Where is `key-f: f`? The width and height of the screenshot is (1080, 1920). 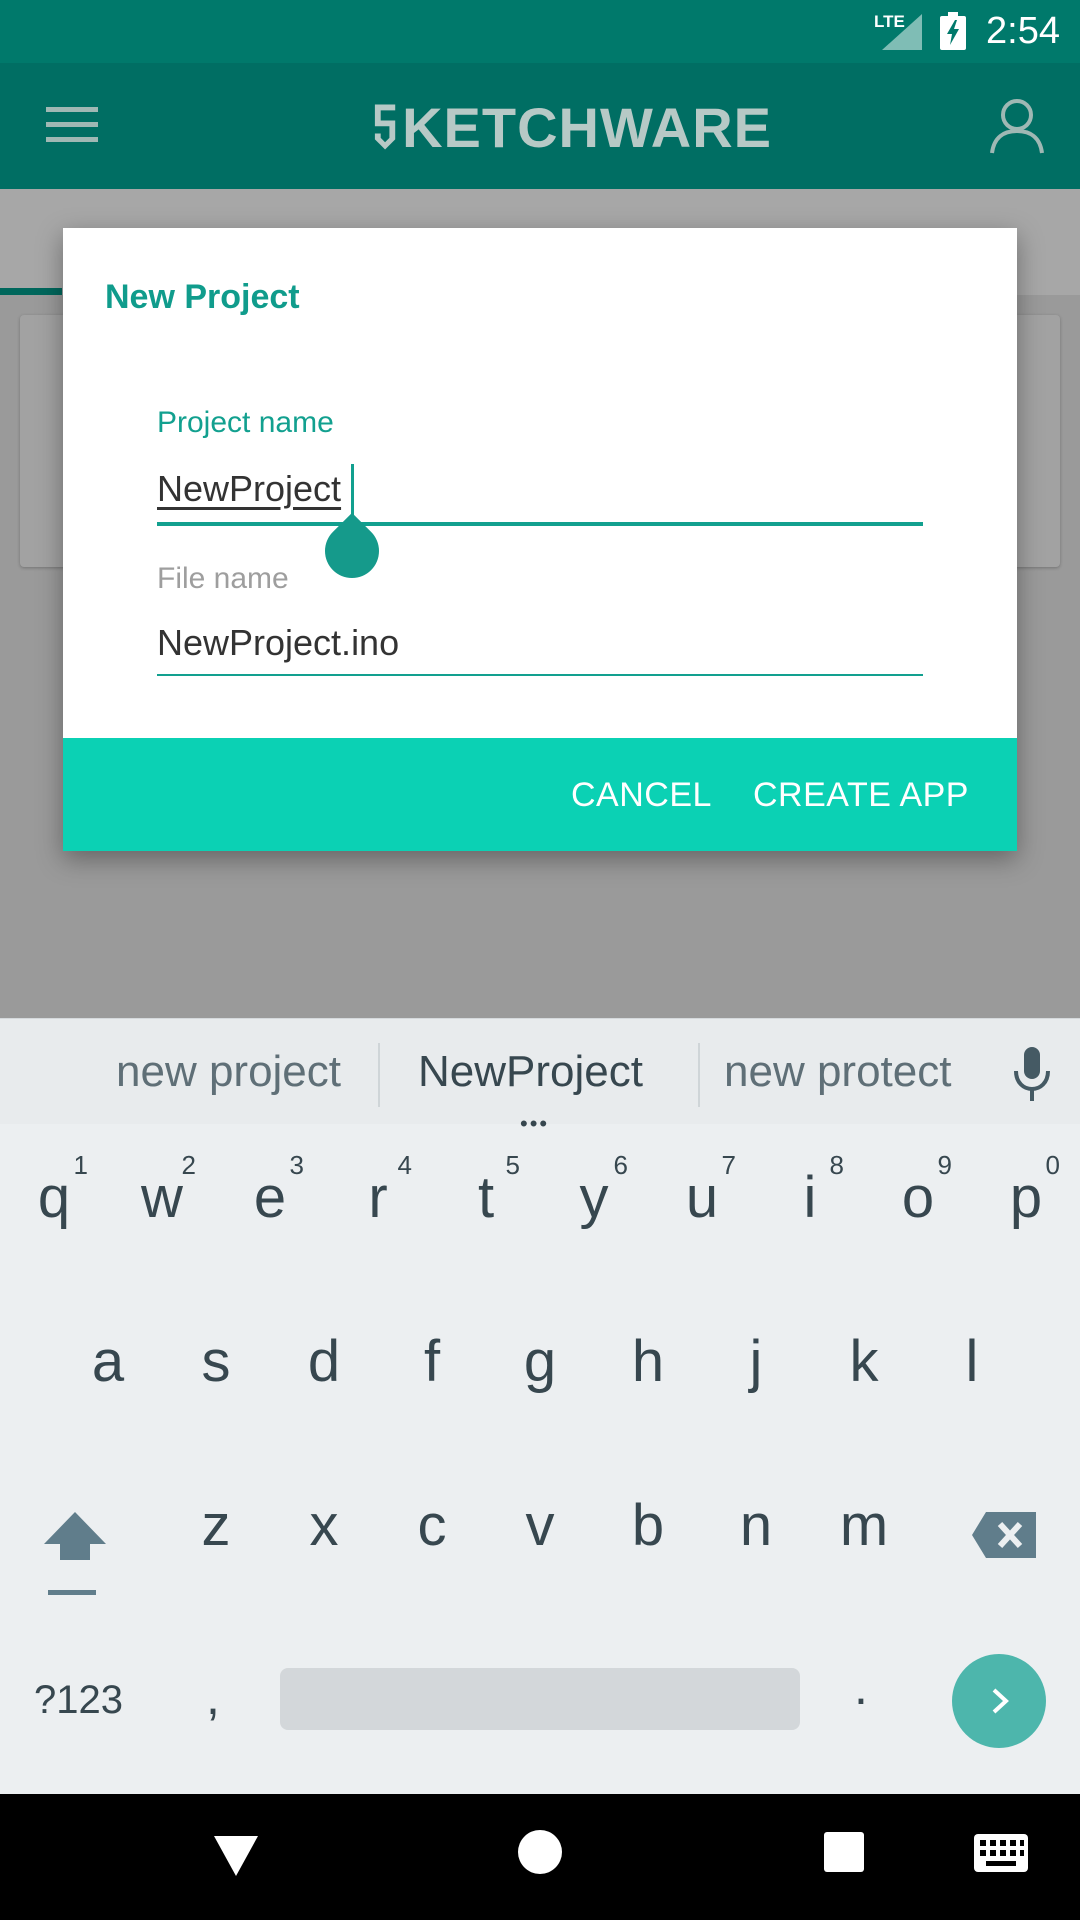
key-f: f is located at coordinates (432, 1356).